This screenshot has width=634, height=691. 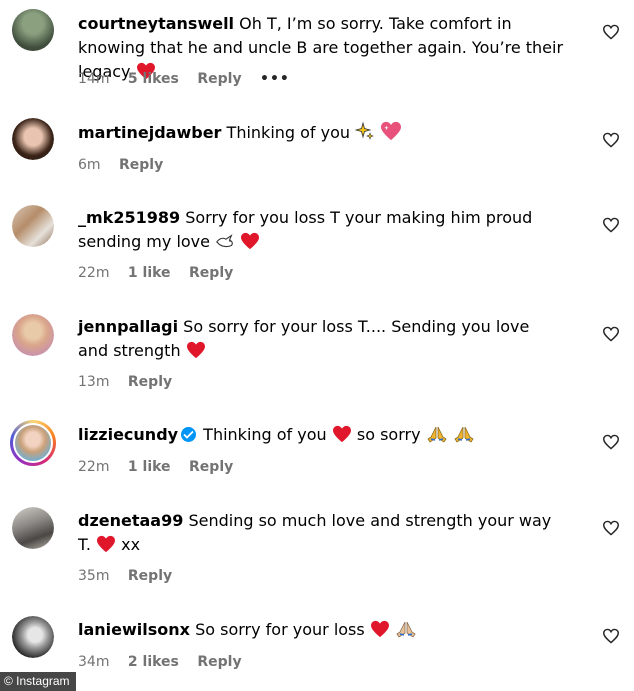 What do you see at coordinates (153, 79) in the screenshot?
I see `likes-count: 5 likes` at bounding box center [153, 79].